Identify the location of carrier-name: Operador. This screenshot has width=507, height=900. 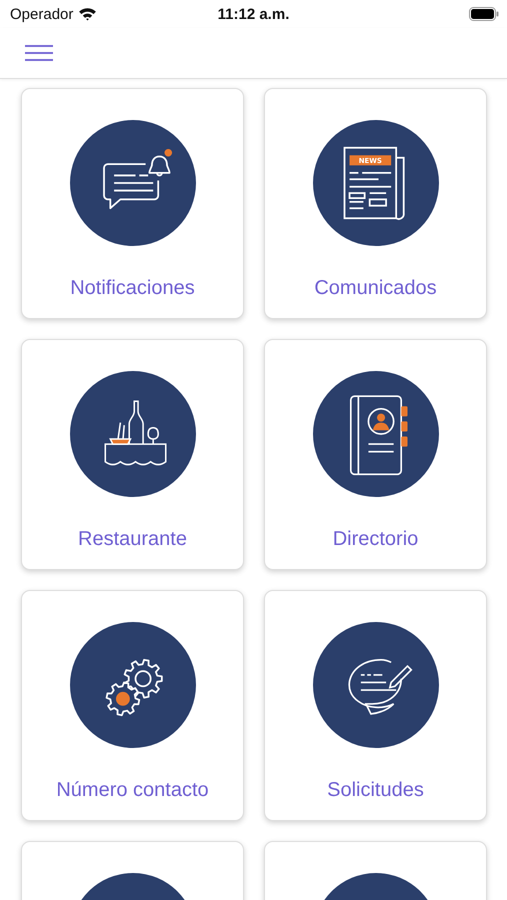
(42, 14).